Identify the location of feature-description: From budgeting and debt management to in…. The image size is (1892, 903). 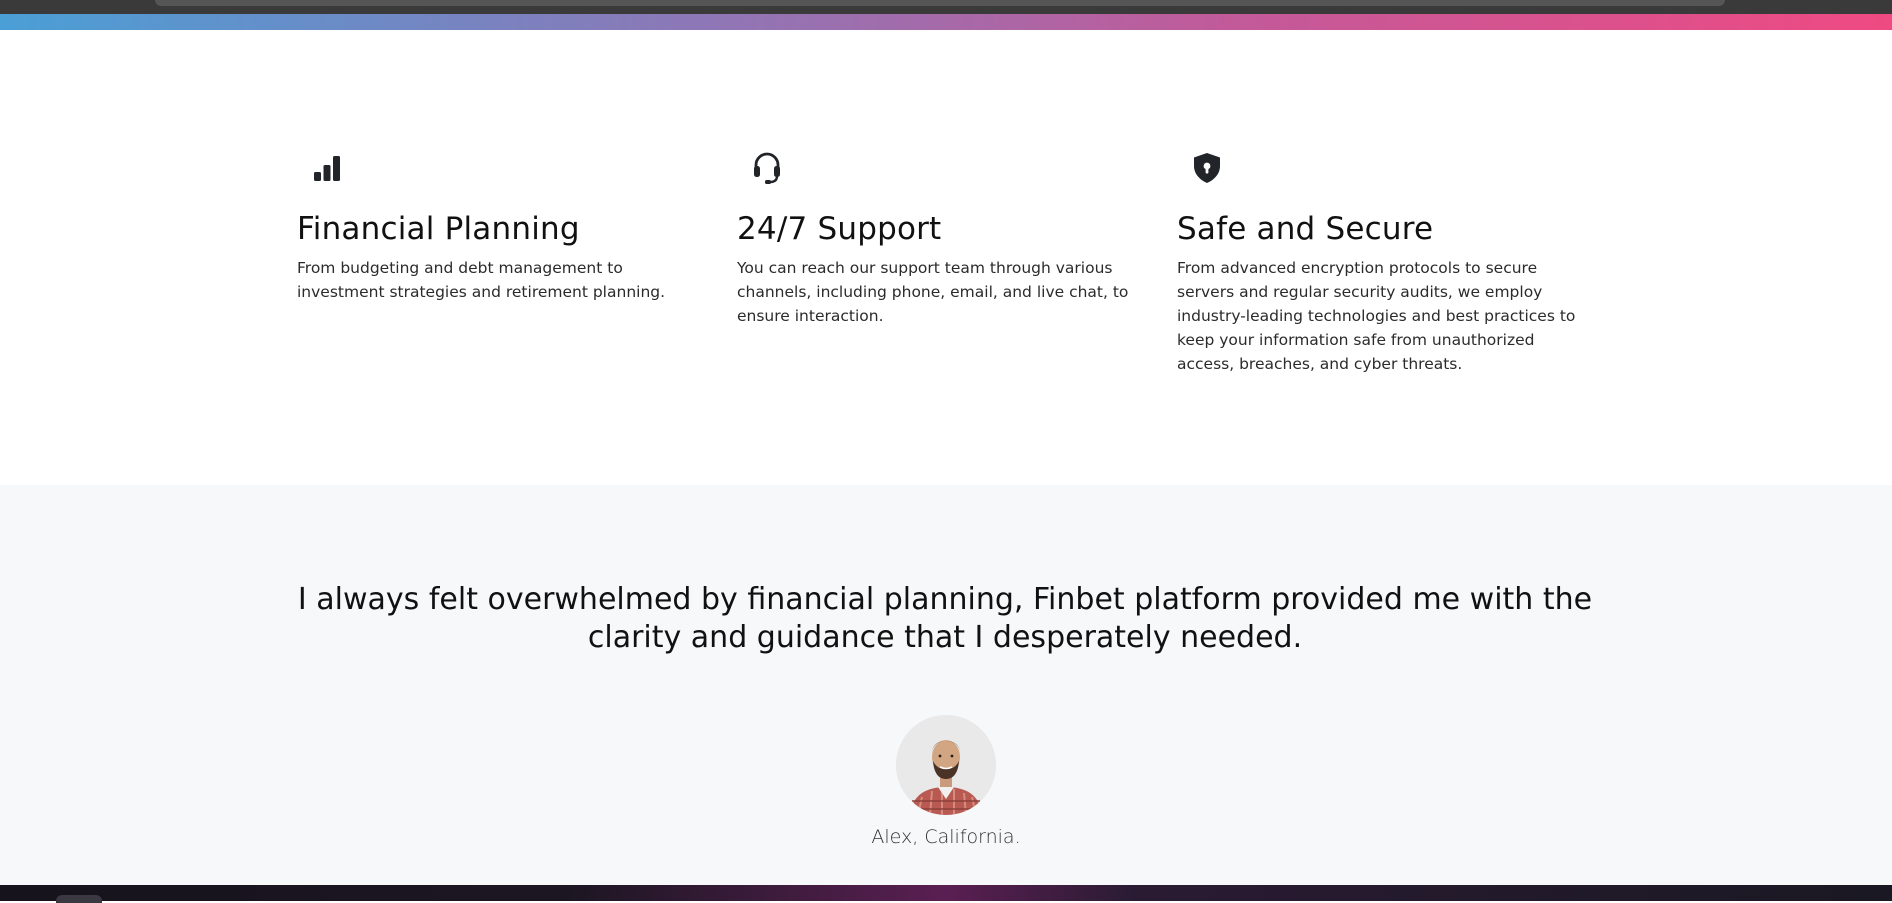
(481, 280).